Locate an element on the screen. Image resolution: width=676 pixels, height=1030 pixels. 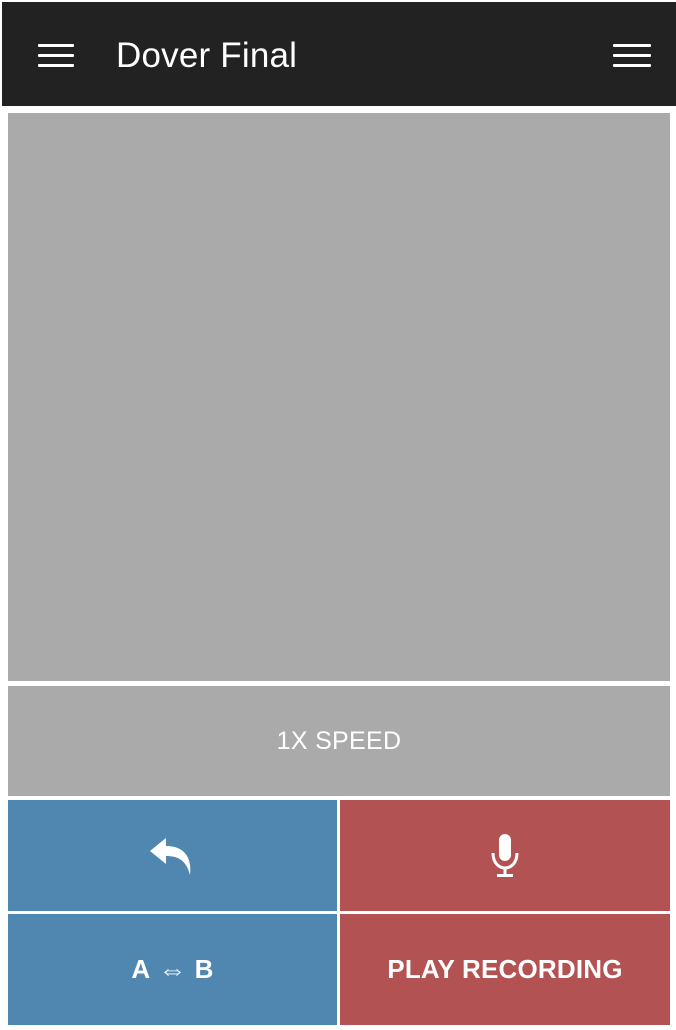
undo-arrow-icon is located at coordinates (173, 856).